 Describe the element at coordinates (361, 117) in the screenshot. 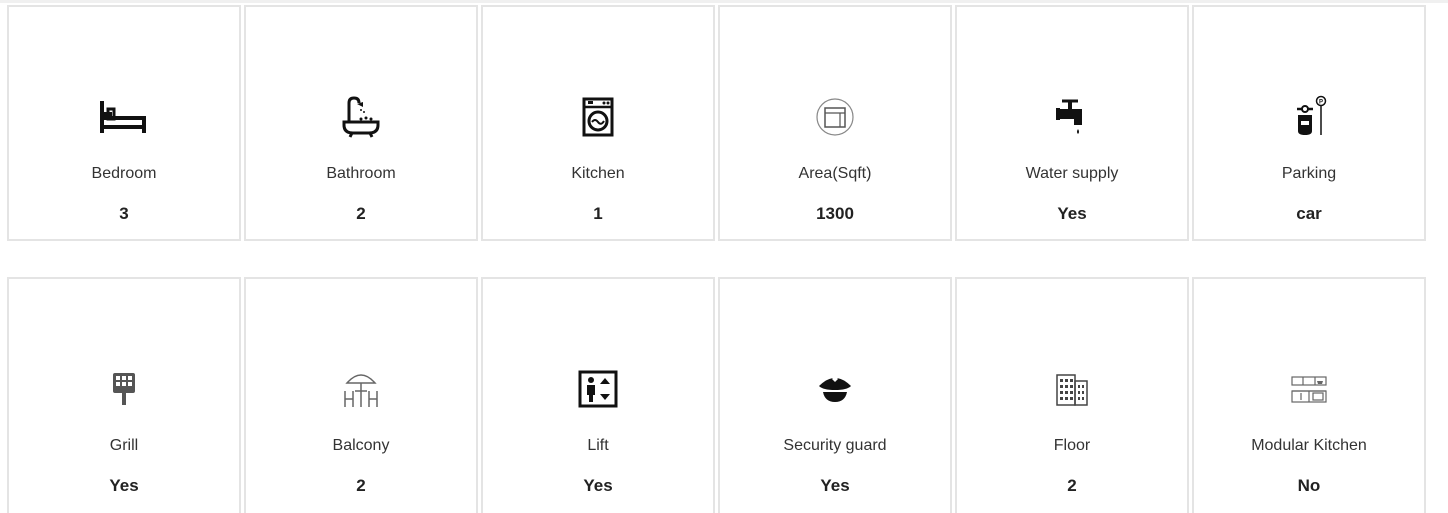

I see `bathtub-icon` at that location.